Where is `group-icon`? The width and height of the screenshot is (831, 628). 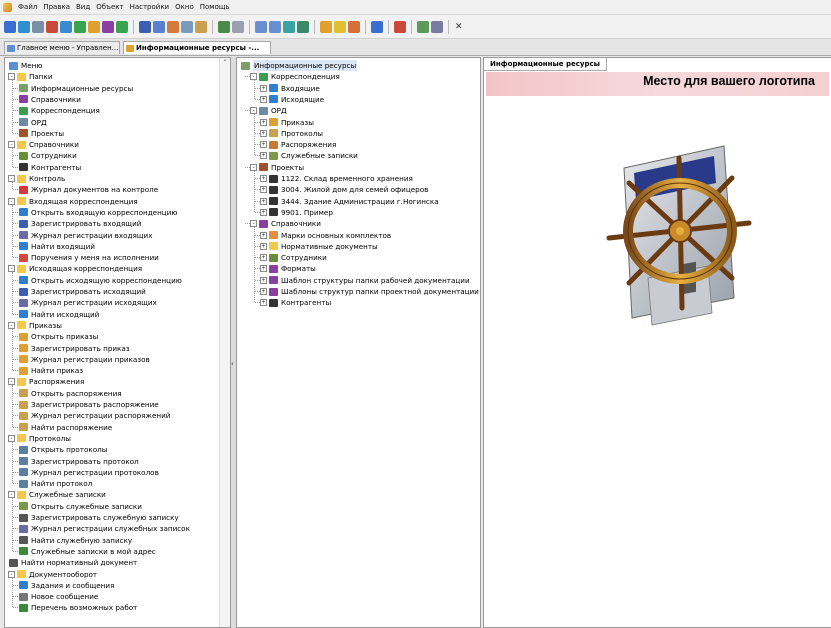 group-icon is located at coordinates (354, 26).